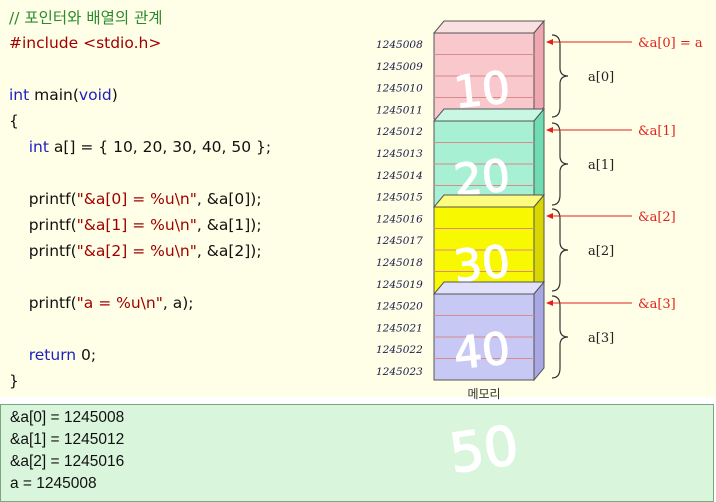  I want to click on memory-address: 1245011, so click(399, 110).